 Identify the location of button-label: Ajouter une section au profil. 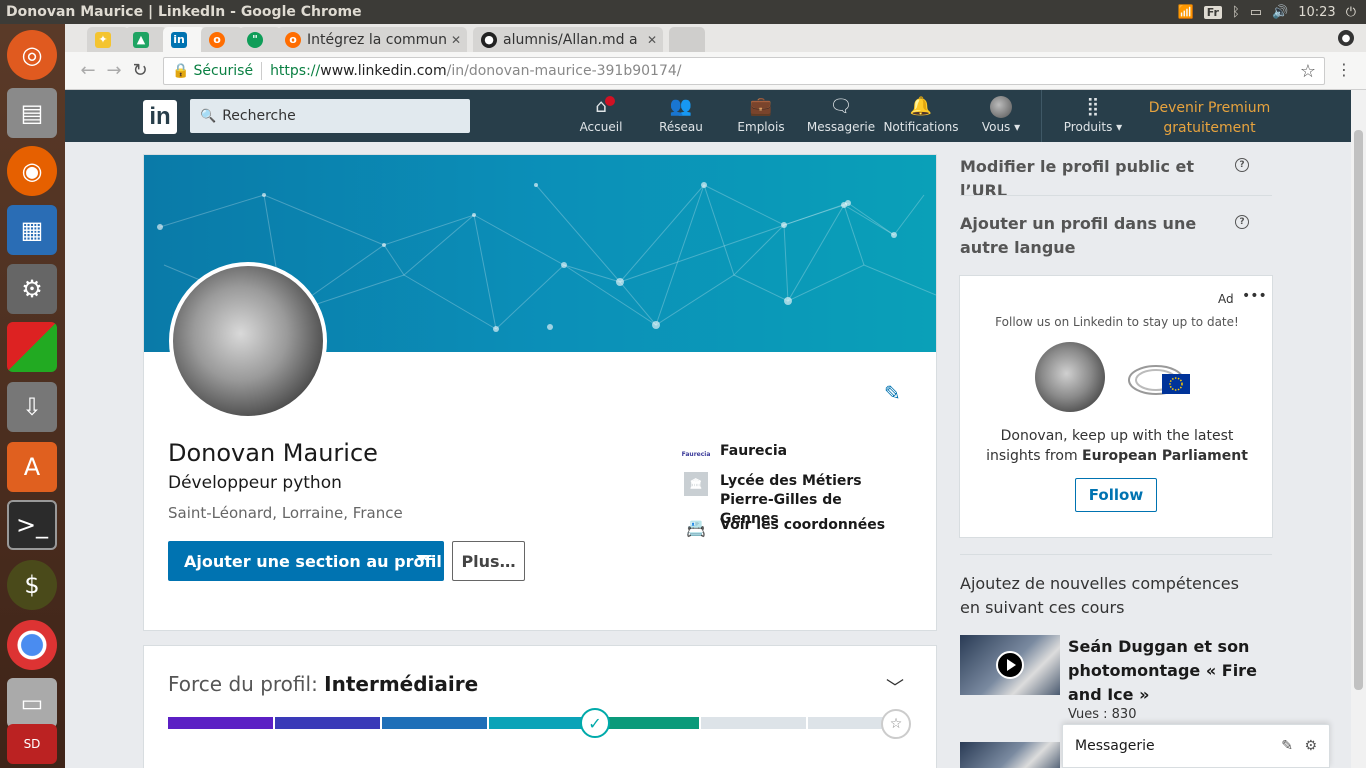
(313, 561).